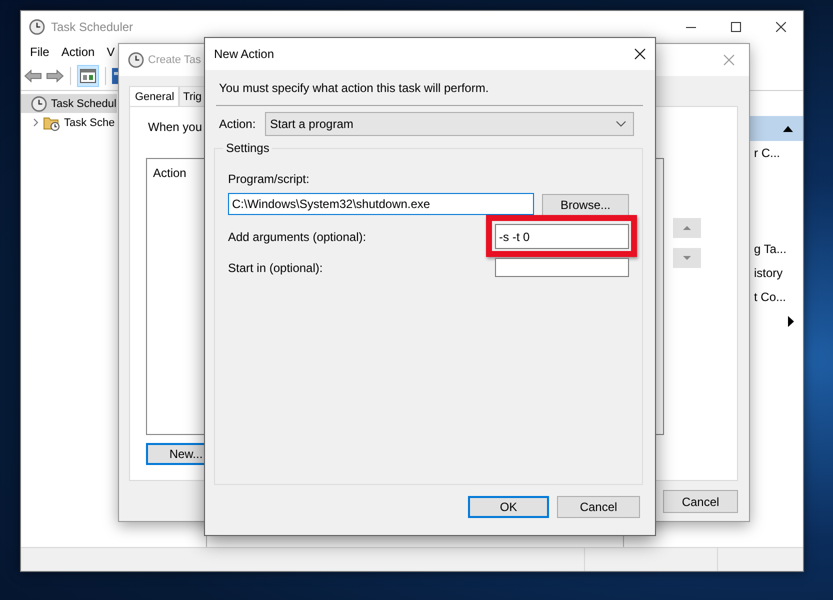 The height and width of the screenshot is (600, 833). Describe the element at coordinates (768, 273) in the screenshot. I see `action-item: istory` at that location.